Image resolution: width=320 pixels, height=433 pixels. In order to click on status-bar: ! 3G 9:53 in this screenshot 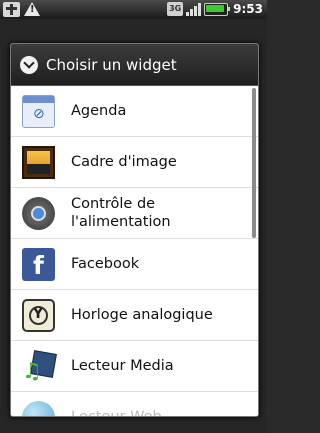, I will do `click(133, 9)`.